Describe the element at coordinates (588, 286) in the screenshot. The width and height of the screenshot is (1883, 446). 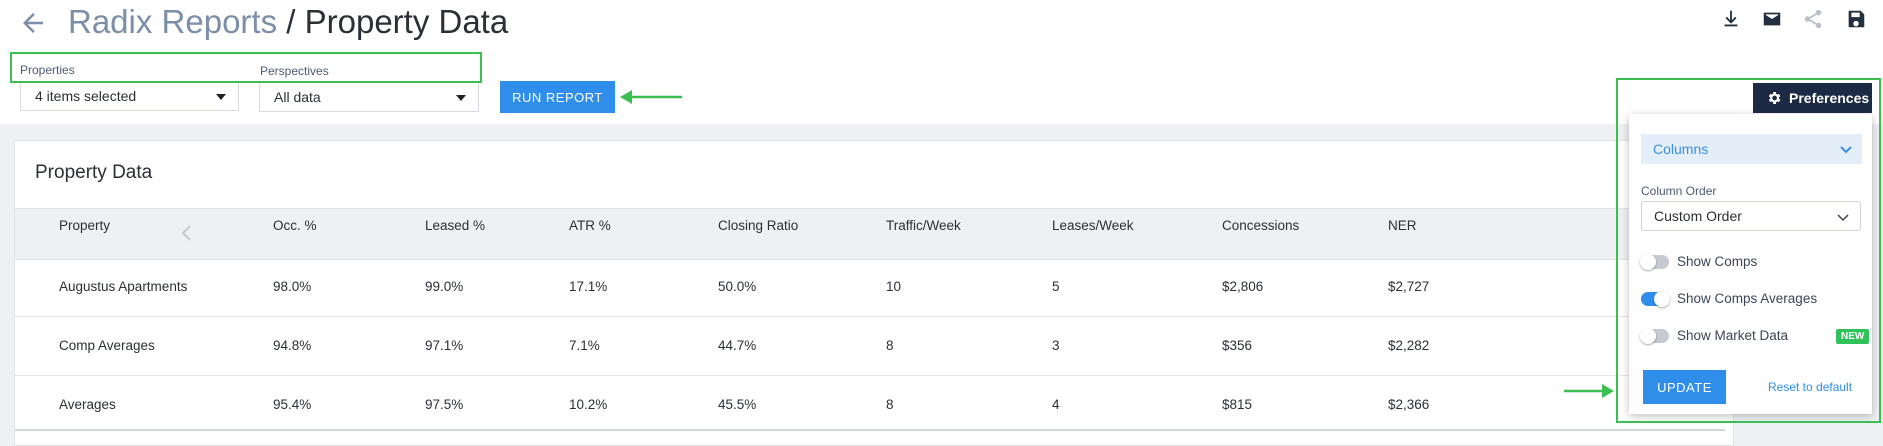
I see `table-cell: 17.1%` at that location.